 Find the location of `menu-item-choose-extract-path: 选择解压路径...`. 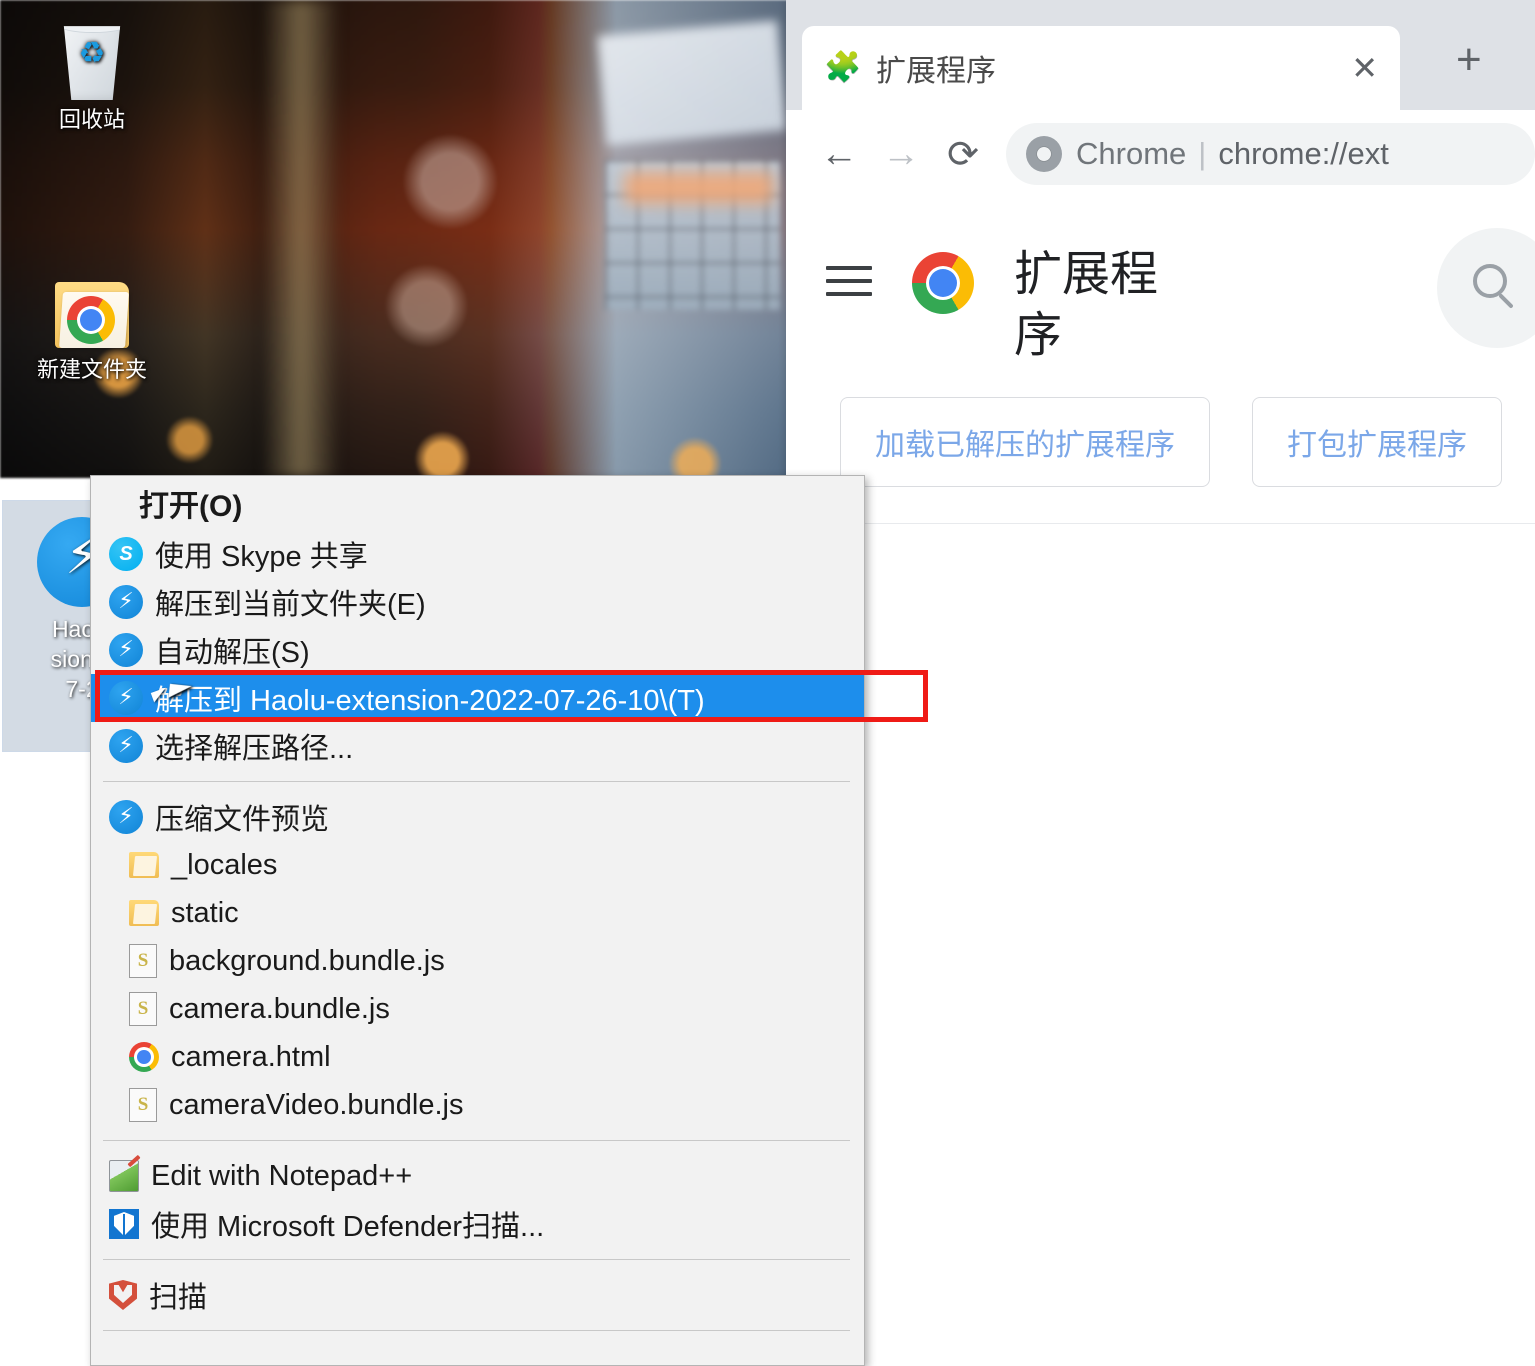

menu-item-choose-extract-path: 选择解压路径... is located at coordinates (477, 746).